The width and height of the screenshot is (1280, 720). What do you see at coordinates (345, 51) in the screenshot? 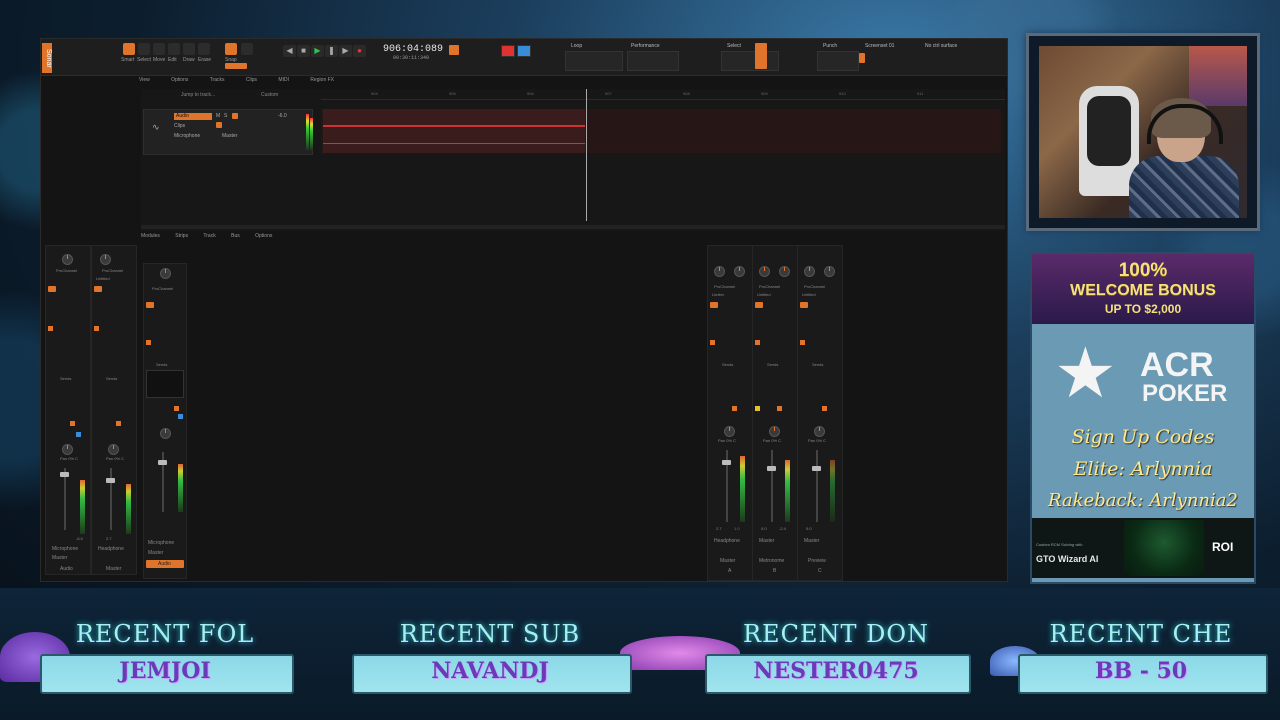
I see `forward-button: ▶` at bounding box center [345, 51].